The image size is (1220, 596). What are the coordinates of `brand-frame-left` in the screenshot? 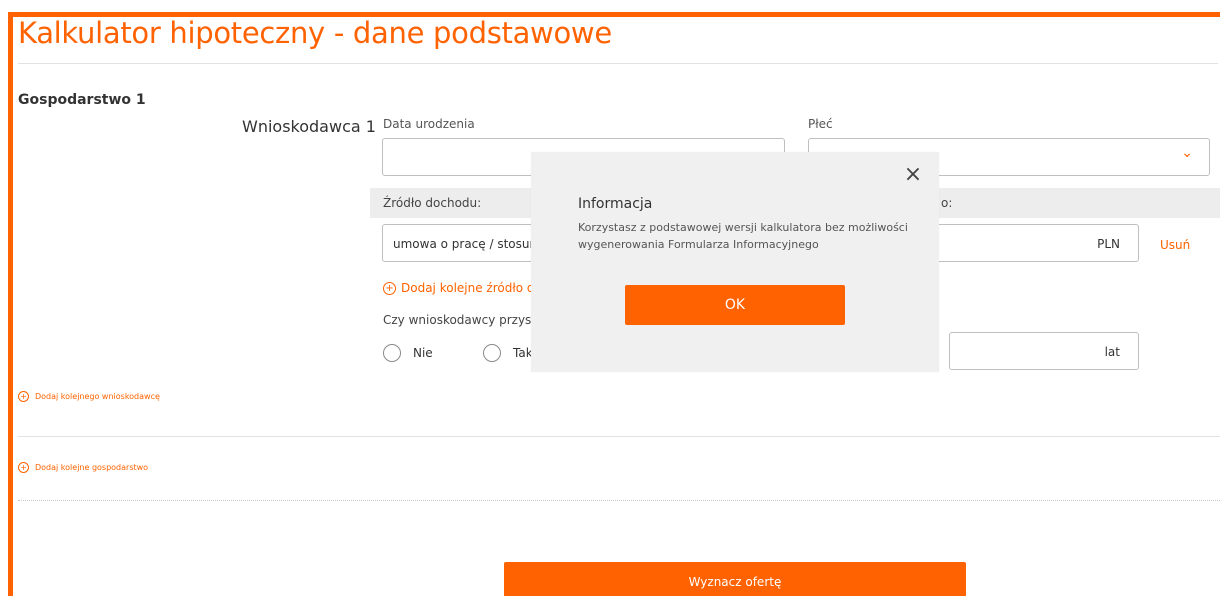 It's located at (10, 304).